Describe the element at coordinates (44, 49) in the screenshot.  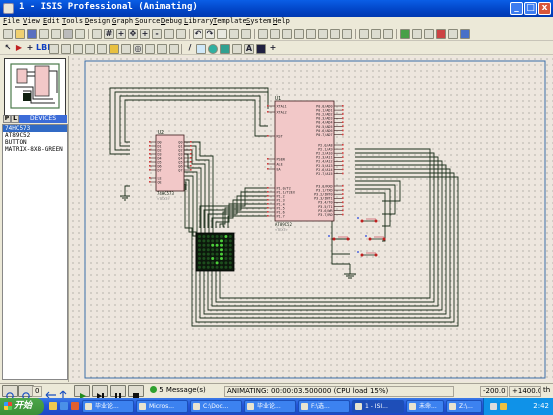
I see `wire-label-icon: LBL` at that location.